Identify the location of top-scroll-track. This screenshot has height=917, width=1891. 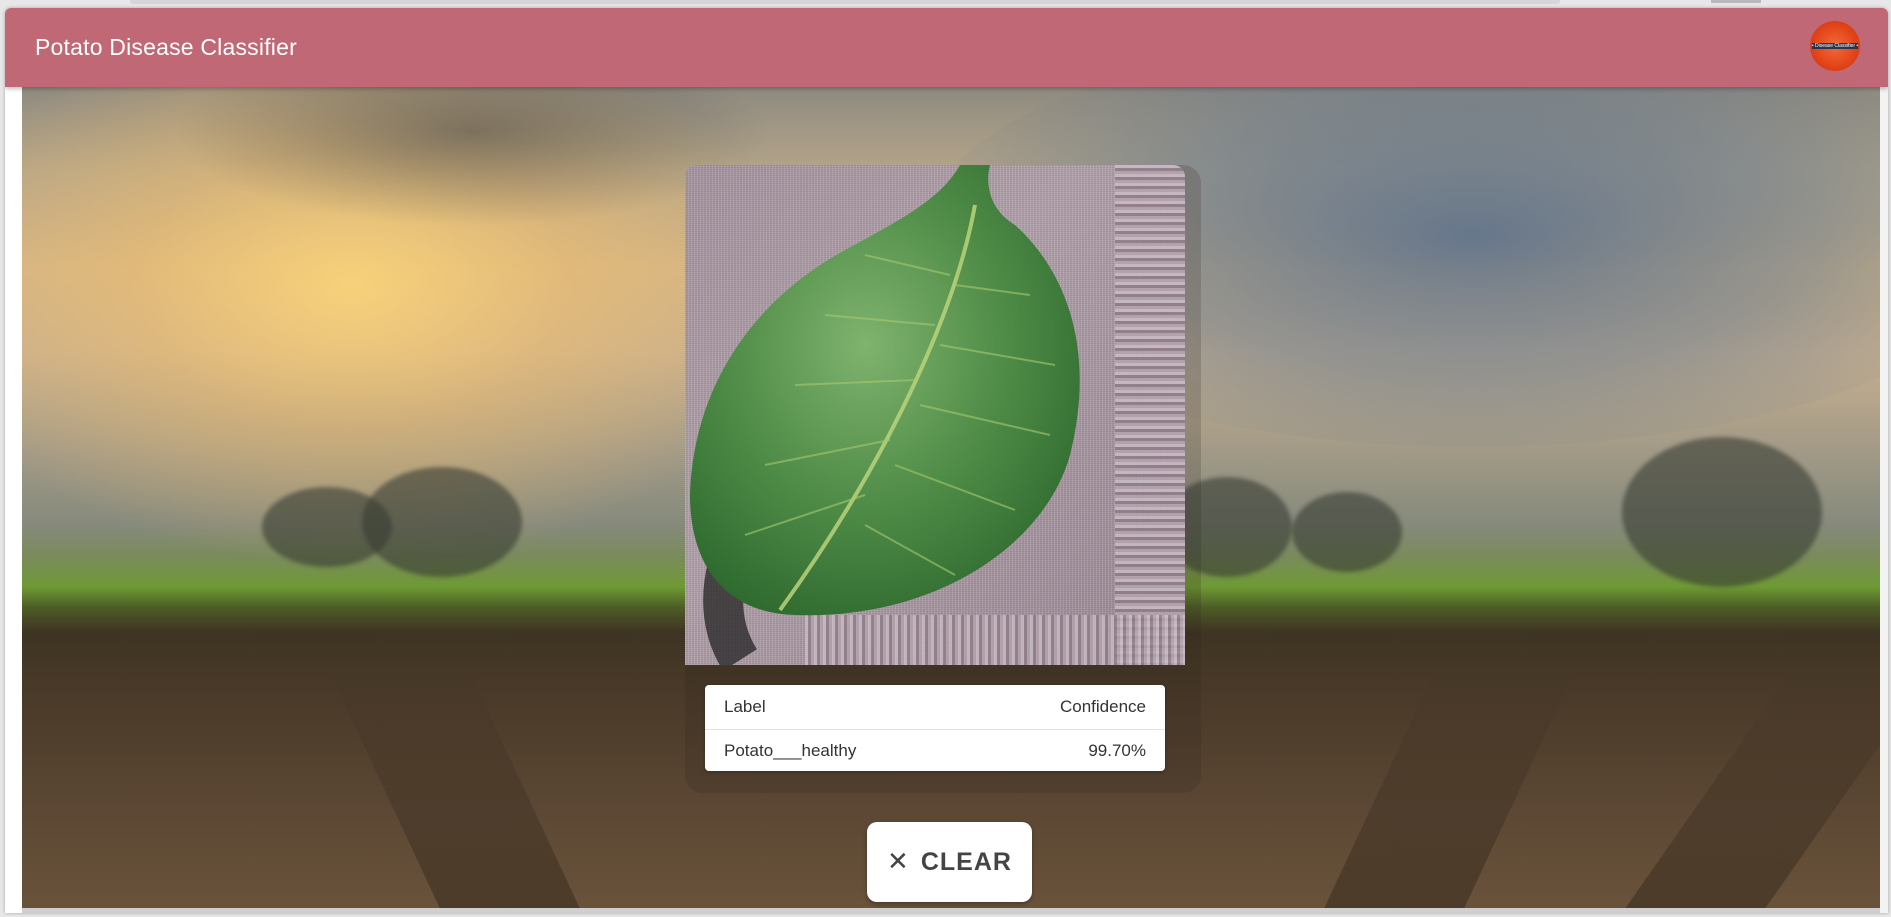
(845, 2).